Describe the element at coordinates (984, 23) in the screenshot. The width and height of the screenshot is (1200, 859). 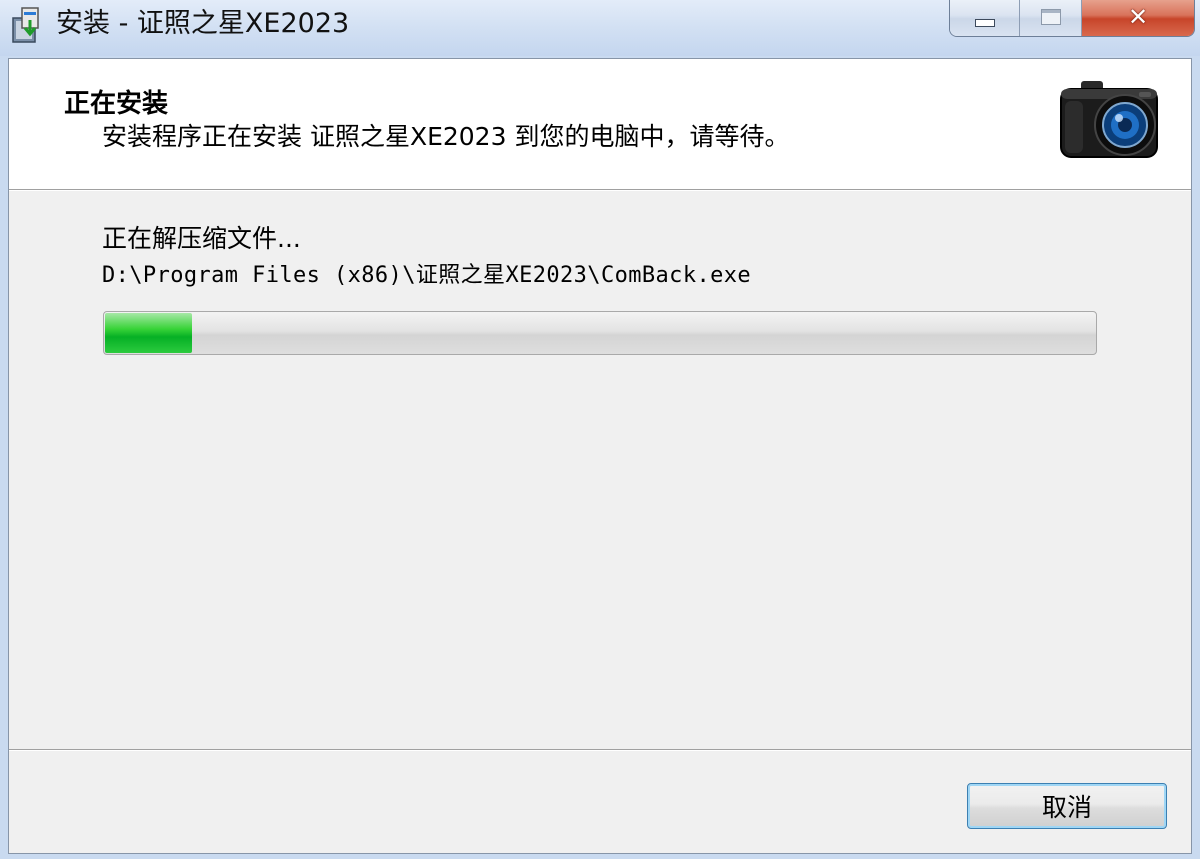
I see `minimize-icon` at that location.